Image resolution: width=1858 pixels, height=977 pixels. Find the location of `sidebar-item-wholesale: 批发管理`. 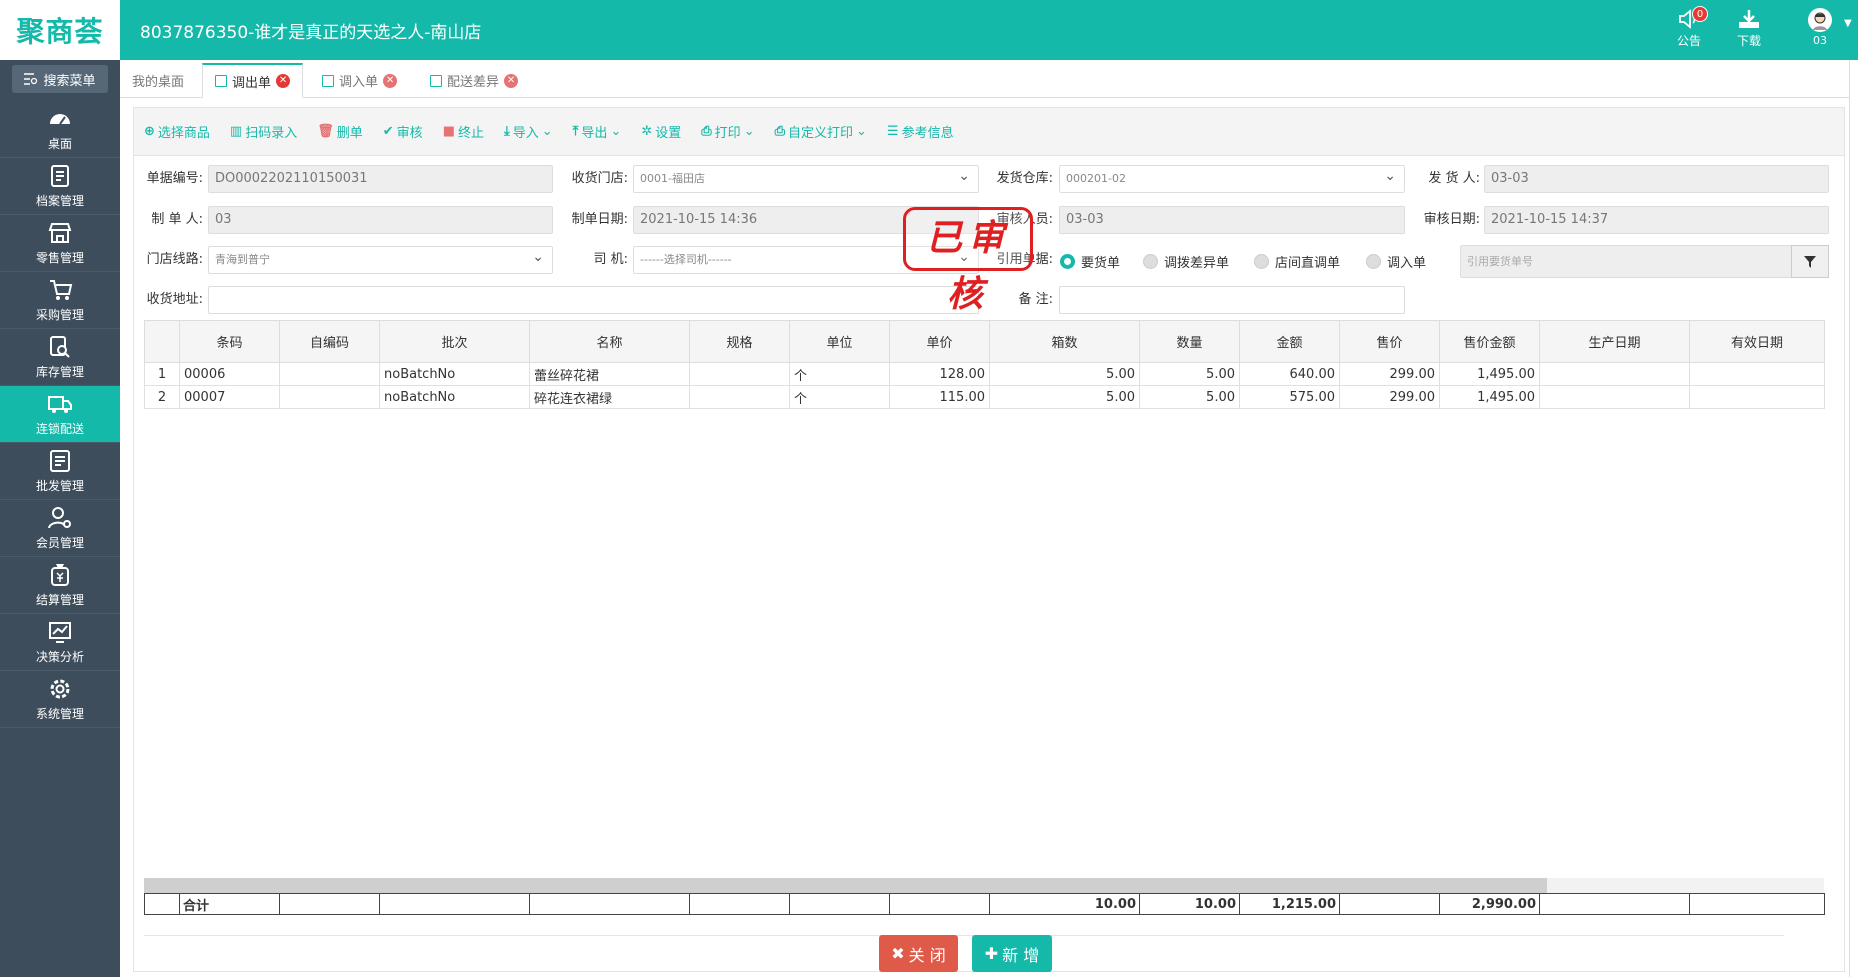

sidebar-item-wholesale: 批发管理 is located at coordinates (60, 471).